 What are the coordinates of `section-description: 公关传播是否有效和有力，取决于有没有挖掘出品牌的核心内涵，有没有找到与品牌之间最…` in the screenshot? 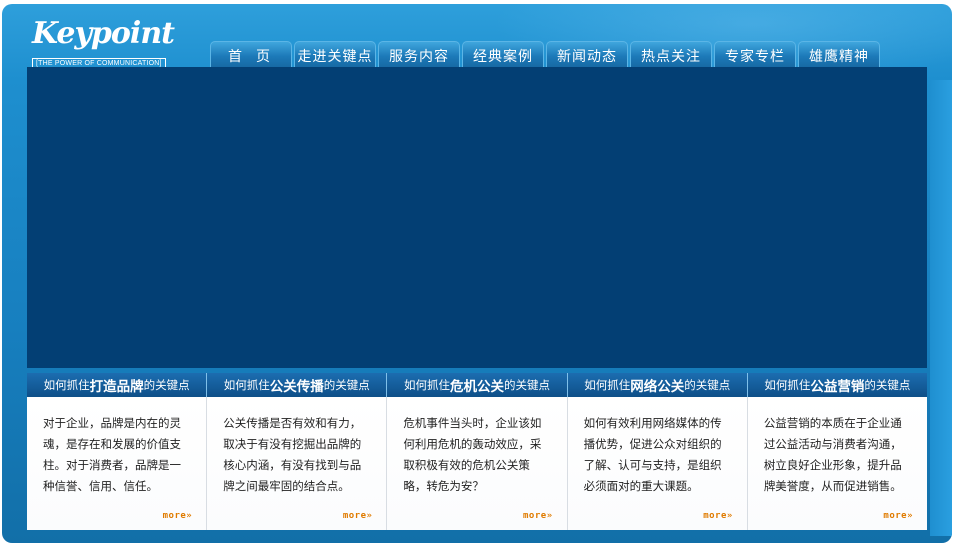 It's located at (292, 454).